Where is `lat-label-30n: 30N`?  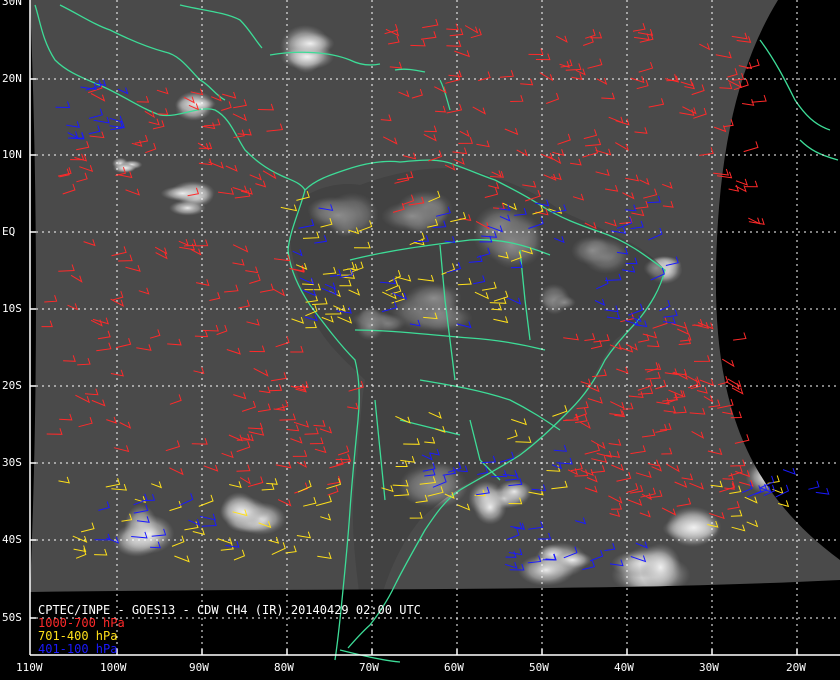 lat-label-30n: 30N is located at coordinates (12, 4).